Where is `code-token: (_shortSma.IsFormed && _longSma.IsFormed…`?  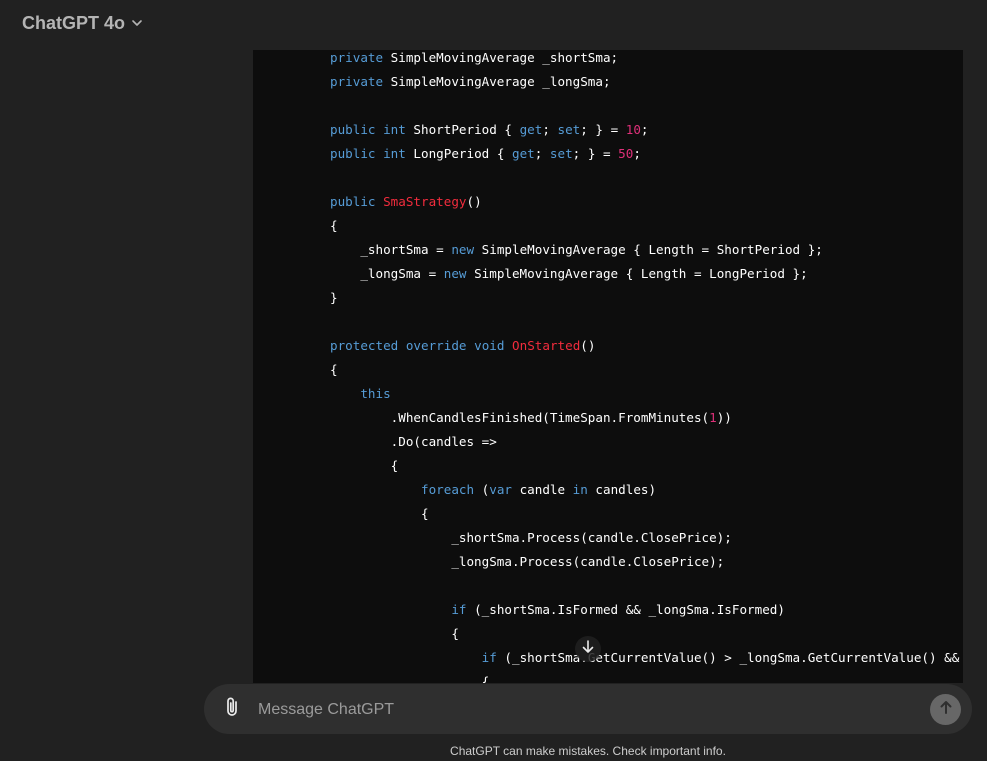 code-token: (_shortSma.IsFormed && _longSma.IsFormed… is located at coordinates (625, 609).